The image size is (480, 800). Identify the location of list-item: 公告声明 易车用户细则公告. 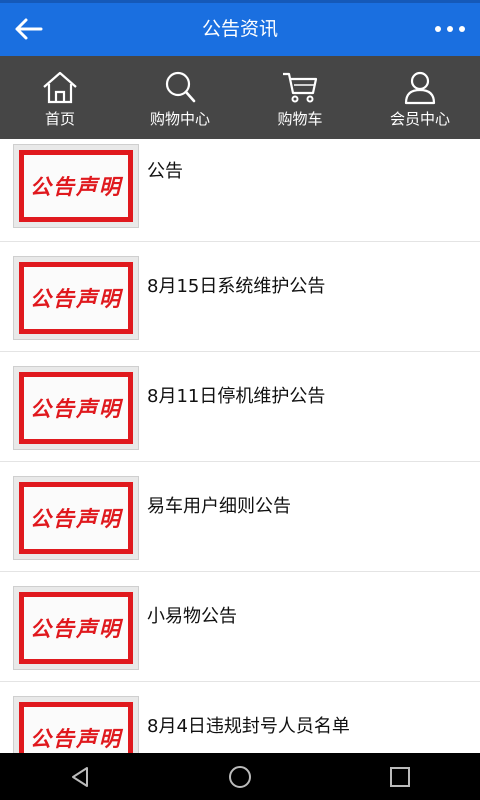
(240, 517).